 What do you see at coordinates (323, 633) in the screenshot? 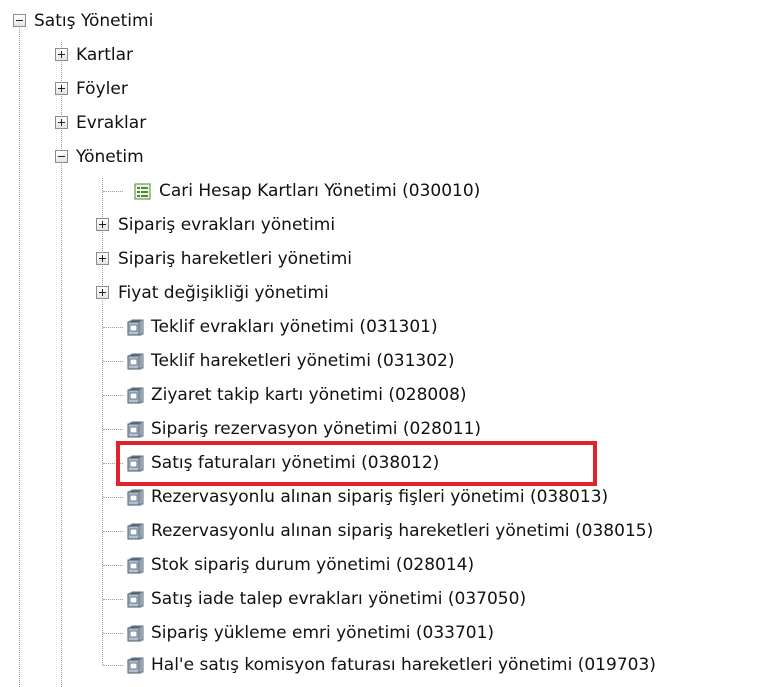
I see `tree-item-label: Sipariş yükleme emri yönetimi (033701)` at bounding box center [323, 633].